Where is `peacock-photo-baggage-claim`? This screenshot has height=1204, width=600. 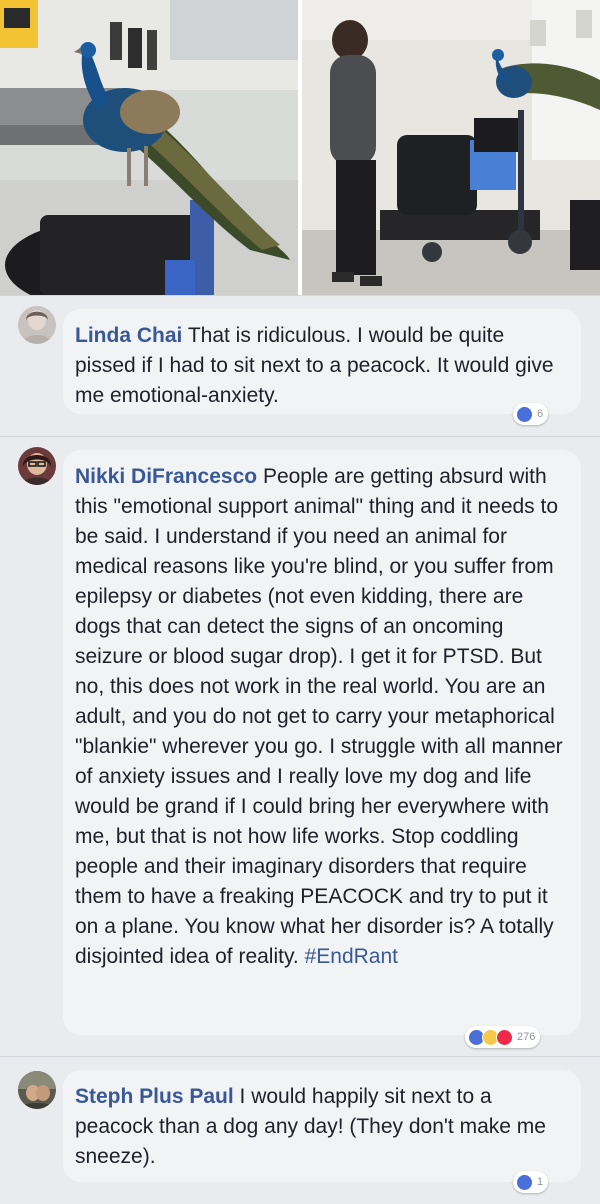
peacock-photo-baggage-claim is located at coordinates (149, 147).